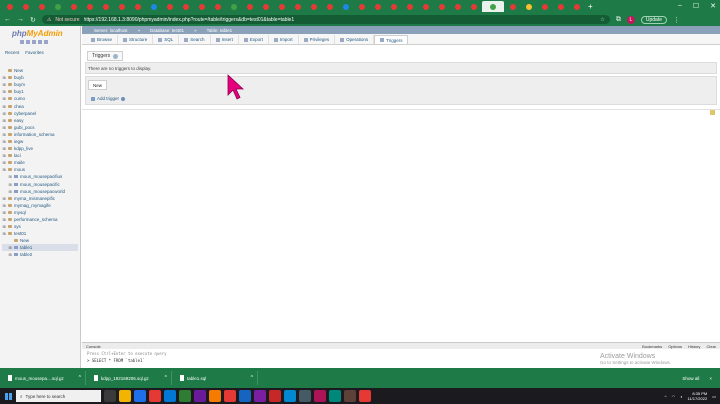 The height and width of the screenshot is (404, 720). Describe the element at coordinates (46, 42) in the screenshot. I see `reload-nav-icon` at that location.